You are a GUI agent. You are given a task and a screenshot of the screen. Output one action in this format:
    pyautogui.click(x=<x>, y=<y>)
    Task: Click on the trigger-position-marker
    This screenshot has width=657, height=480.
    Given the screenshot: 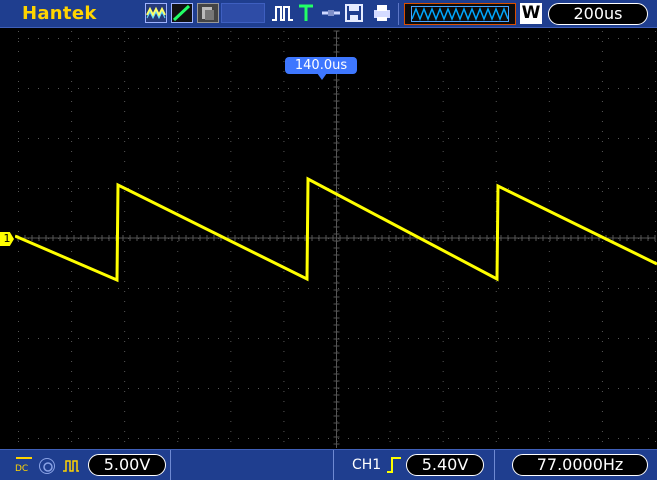 What is the action you would take?
    pyautogui.click(x=322, y=76)
    